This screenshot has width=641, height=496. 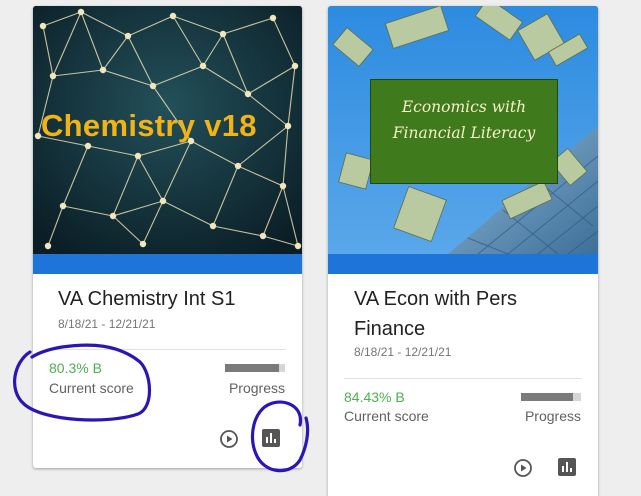 I want to click on course-title-line1: VA Econ with Pers, so click(x=436, y=299).